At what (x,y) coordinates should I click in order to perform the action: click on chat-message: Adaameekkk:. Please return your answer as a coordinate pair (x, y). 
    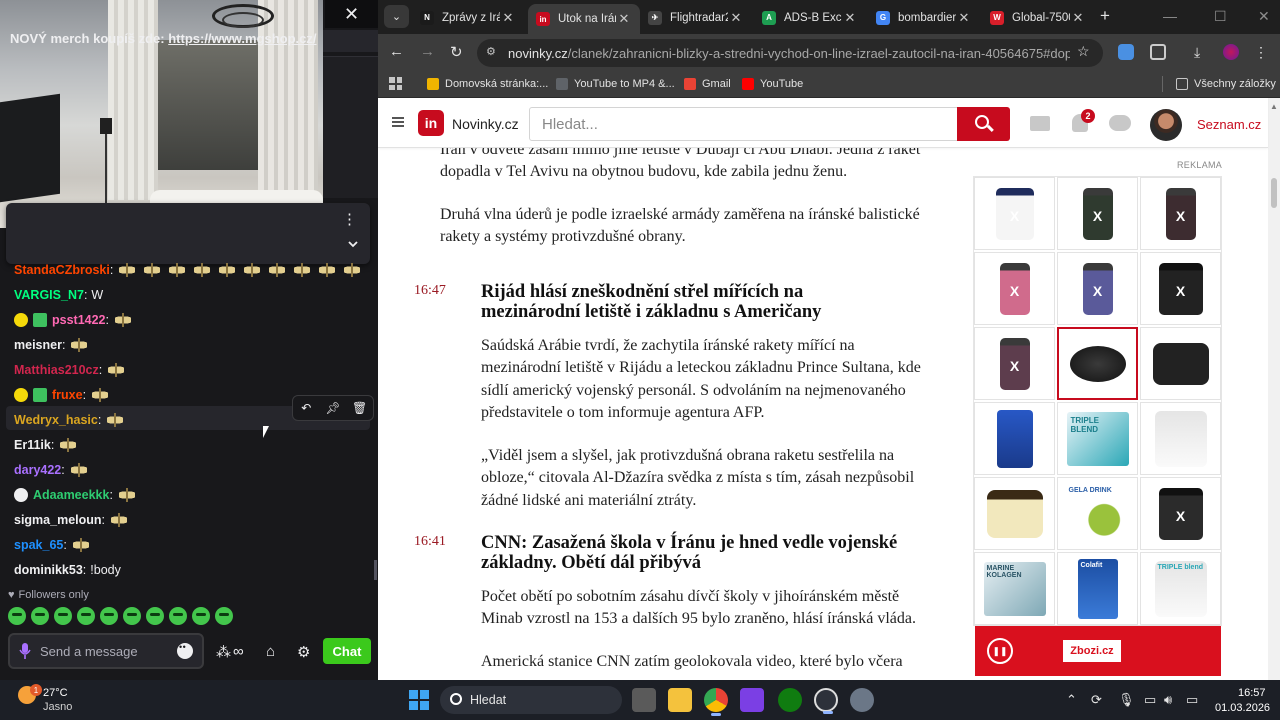
    Looking at the image, I should click on (78, 495).